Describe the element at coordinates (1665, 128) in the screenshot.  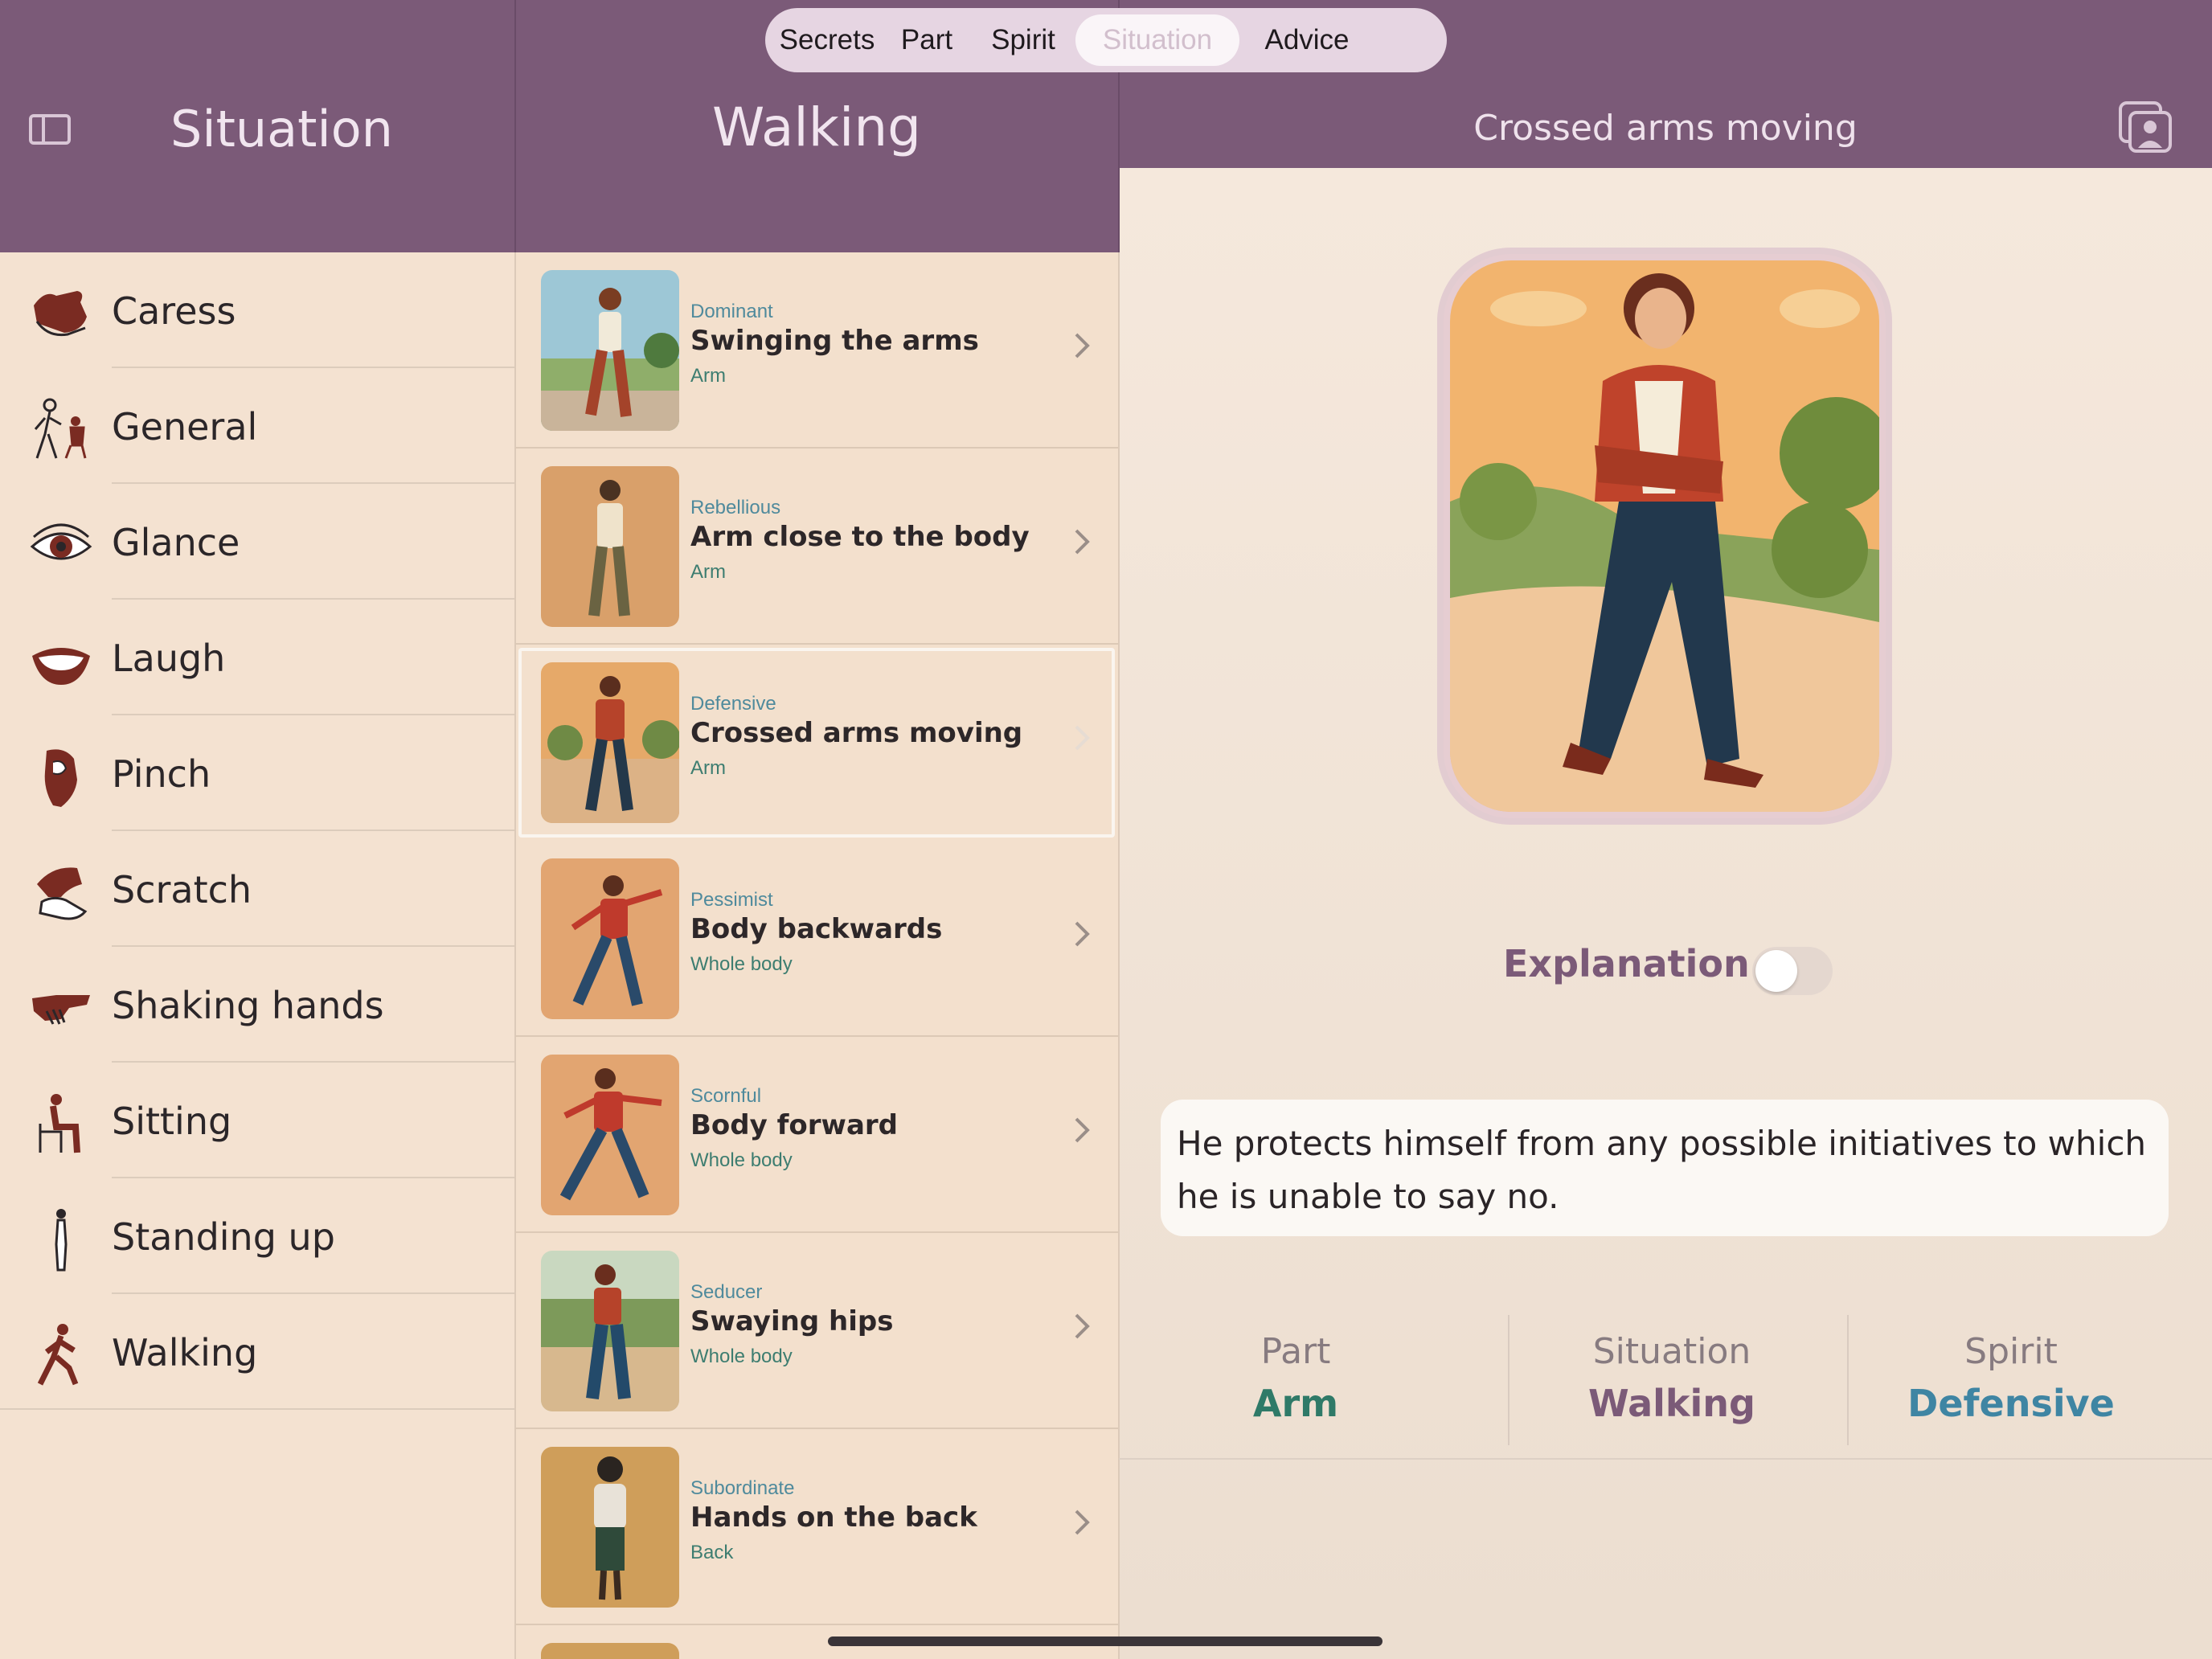
I see `detail-title: Crossed arms moving` at that location.